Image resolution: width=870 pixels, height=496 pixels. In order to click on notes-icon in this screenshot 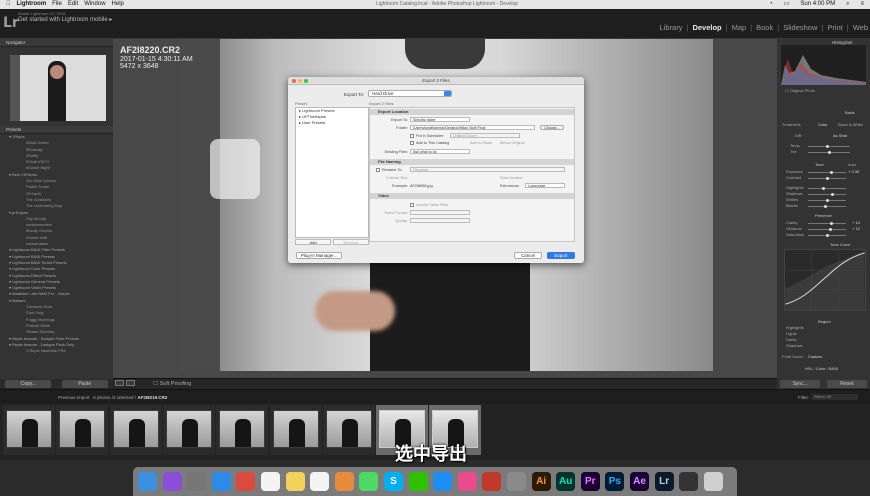, I will do `click(295, 481)`.